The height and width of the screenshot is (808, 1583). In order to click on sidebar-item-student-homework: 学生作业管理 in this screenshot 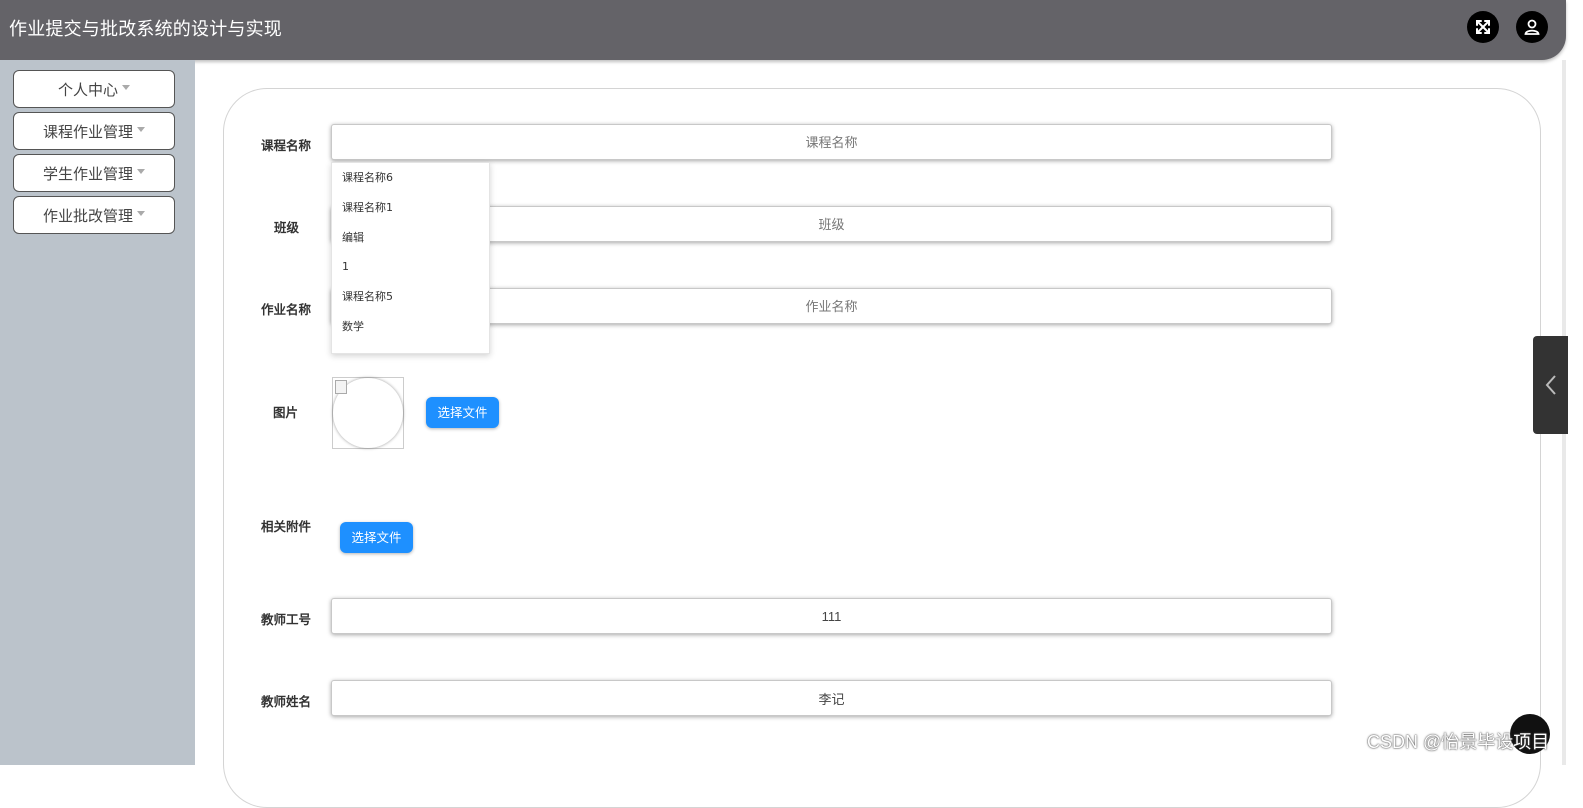, I will do `click(94, 173)`.